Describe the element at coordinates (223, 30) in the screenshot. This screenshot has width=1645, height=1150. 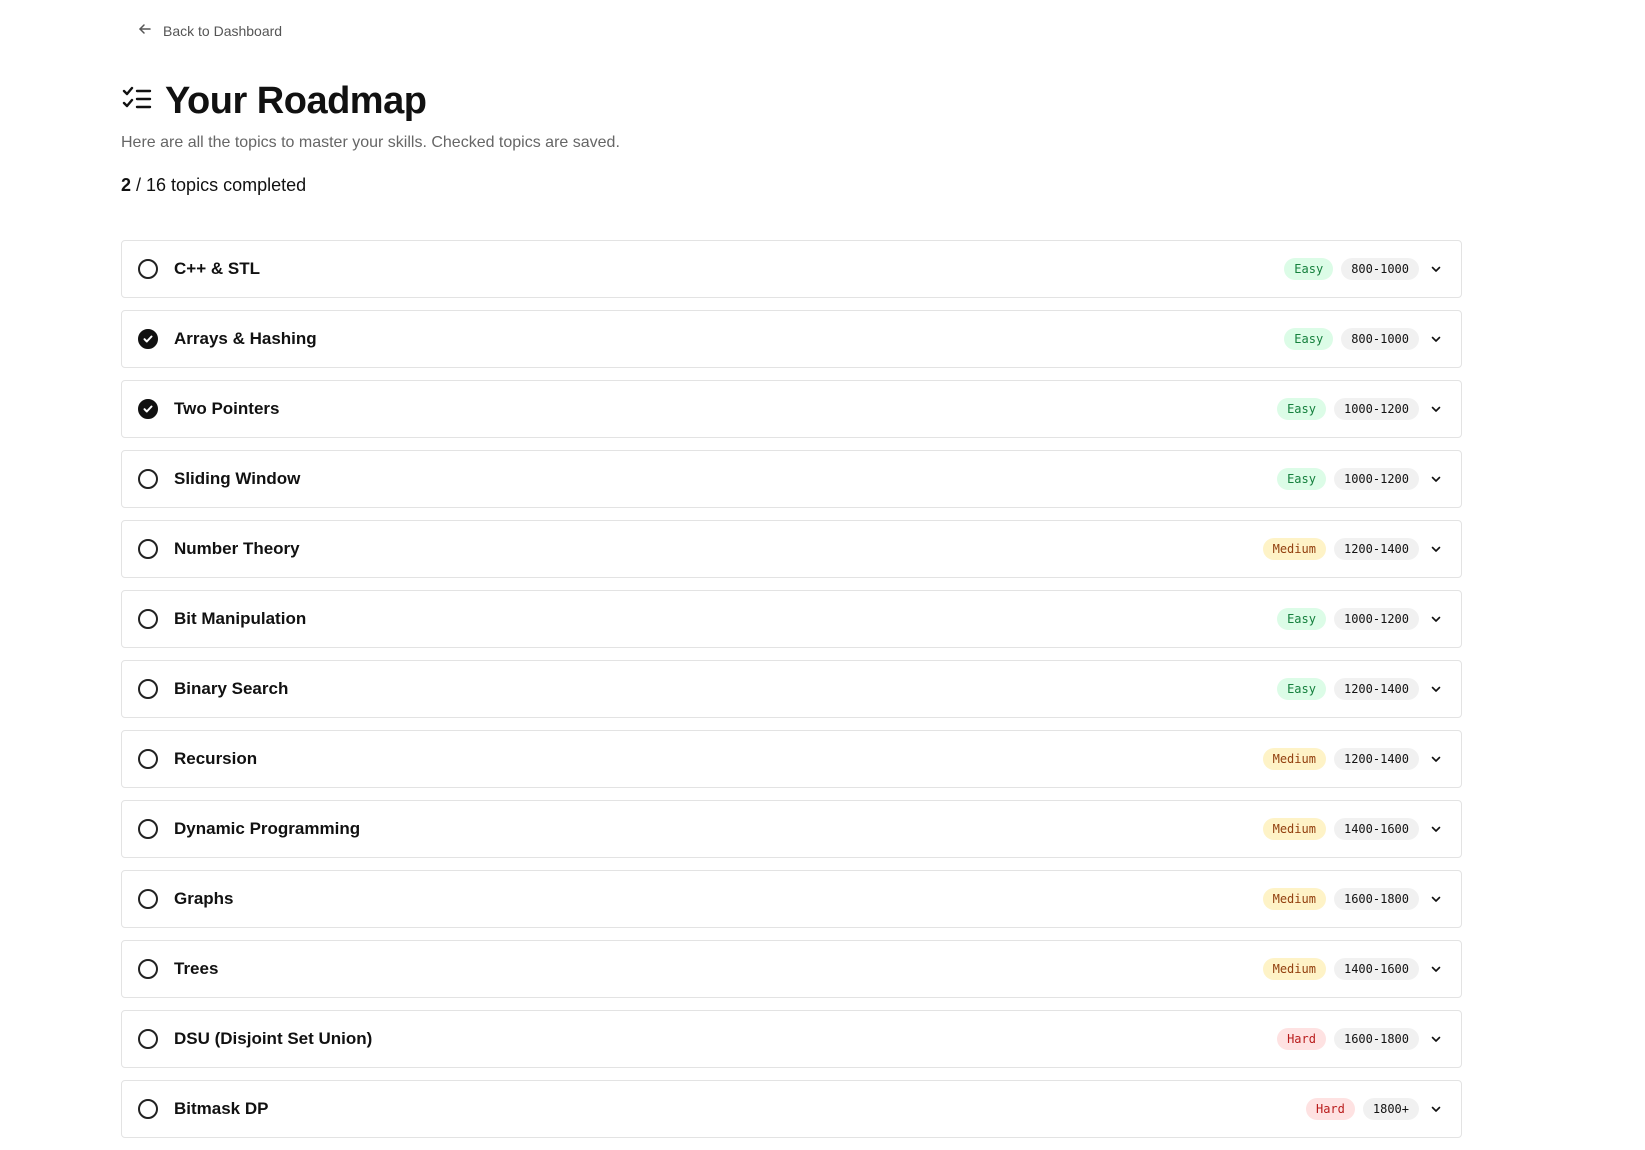
I see `back-label: Back to Dashboard` at that location.